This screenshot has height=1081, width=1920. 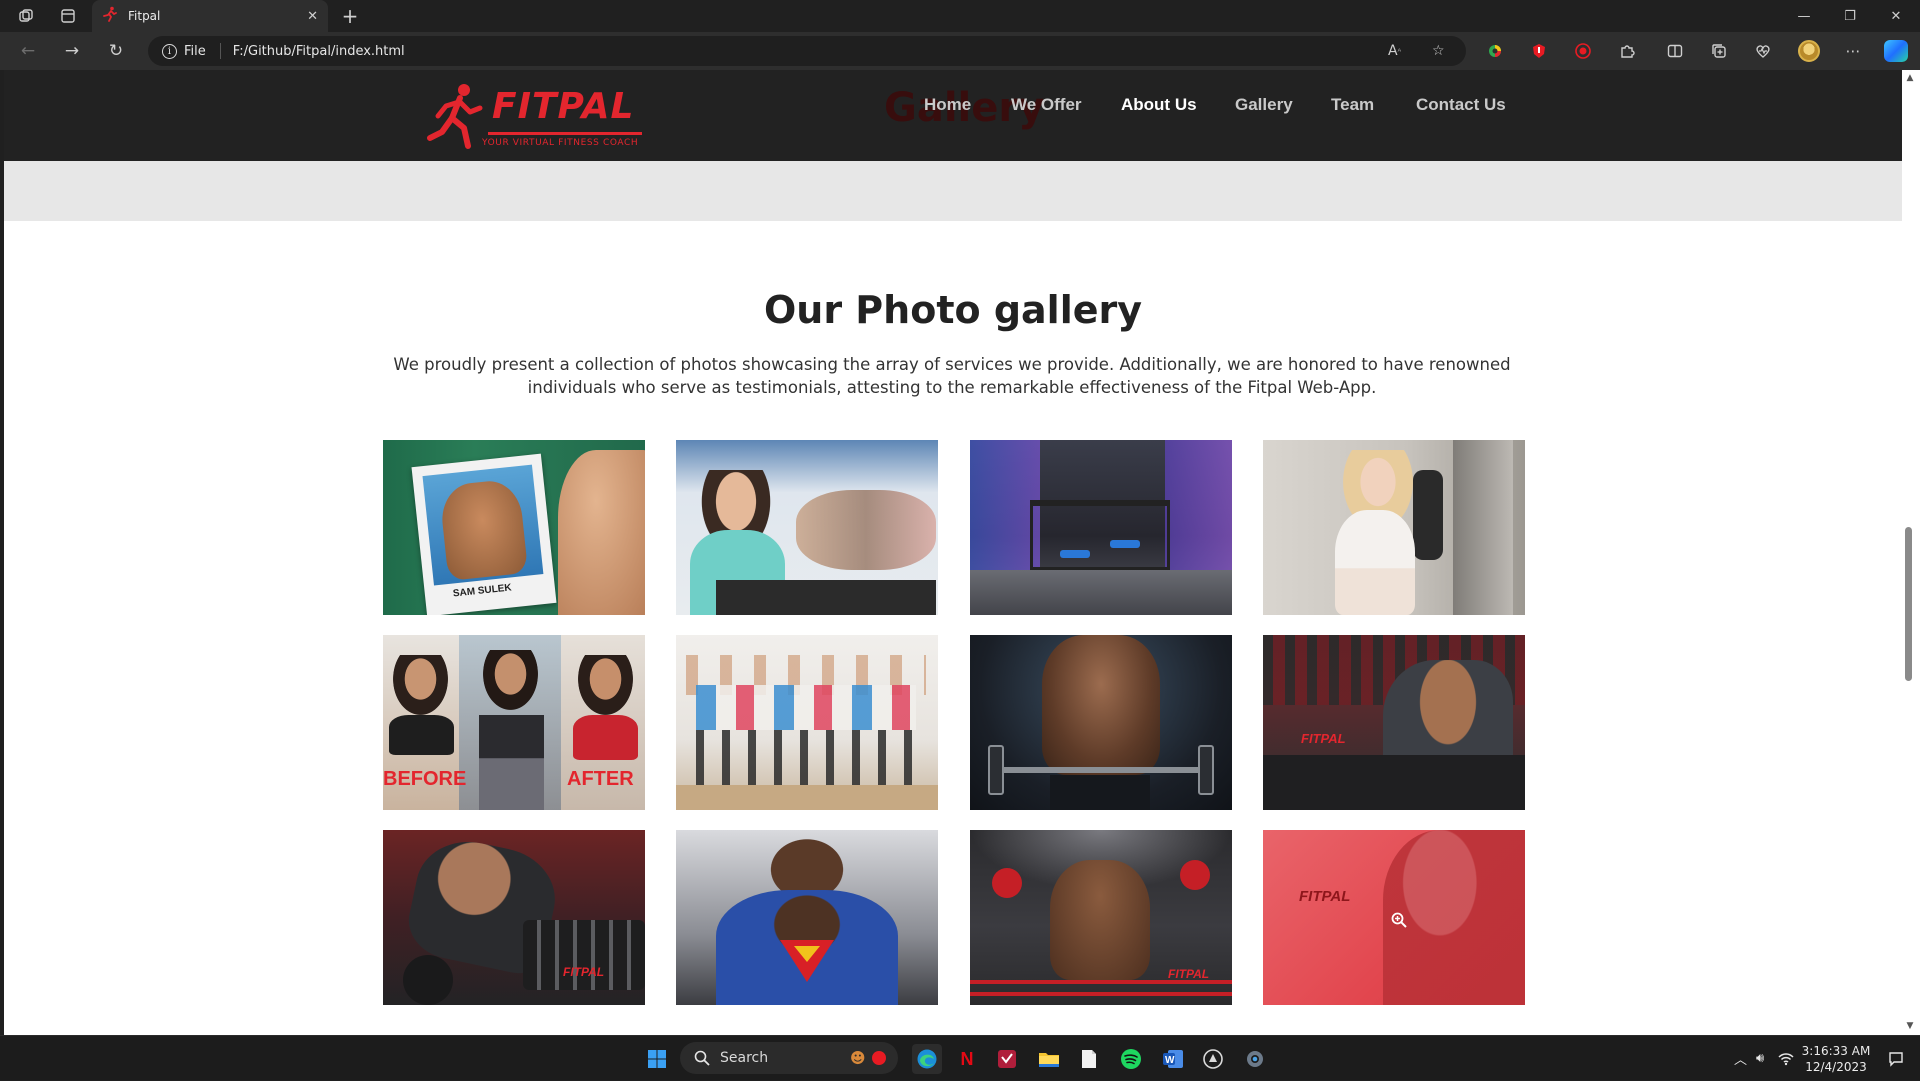 I want to click on start-windows-icon, so click(x=657, y=1059).